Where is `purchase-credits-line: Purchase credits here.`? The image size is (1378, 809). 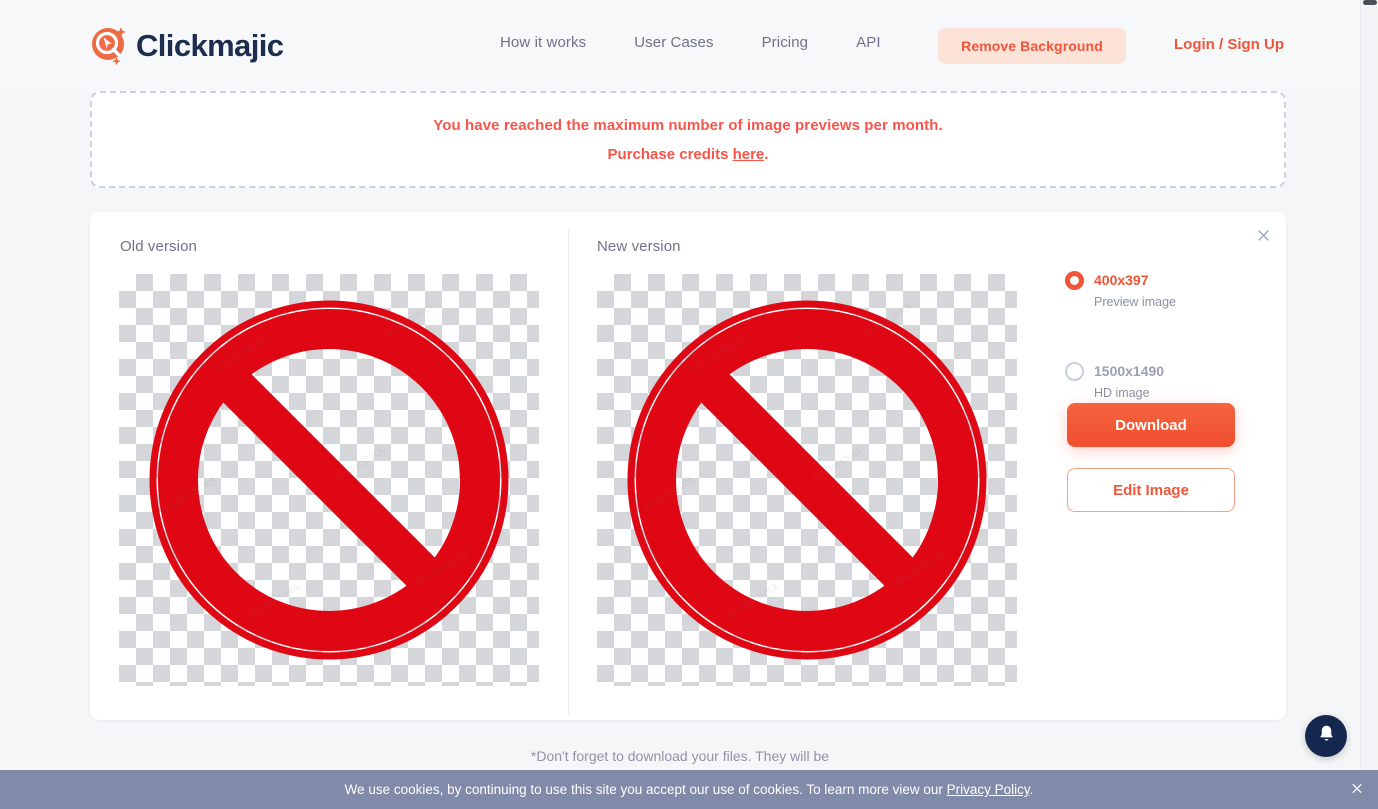 purchase-credits-line: Purchase credits here. is located at coordinates (688, 154).